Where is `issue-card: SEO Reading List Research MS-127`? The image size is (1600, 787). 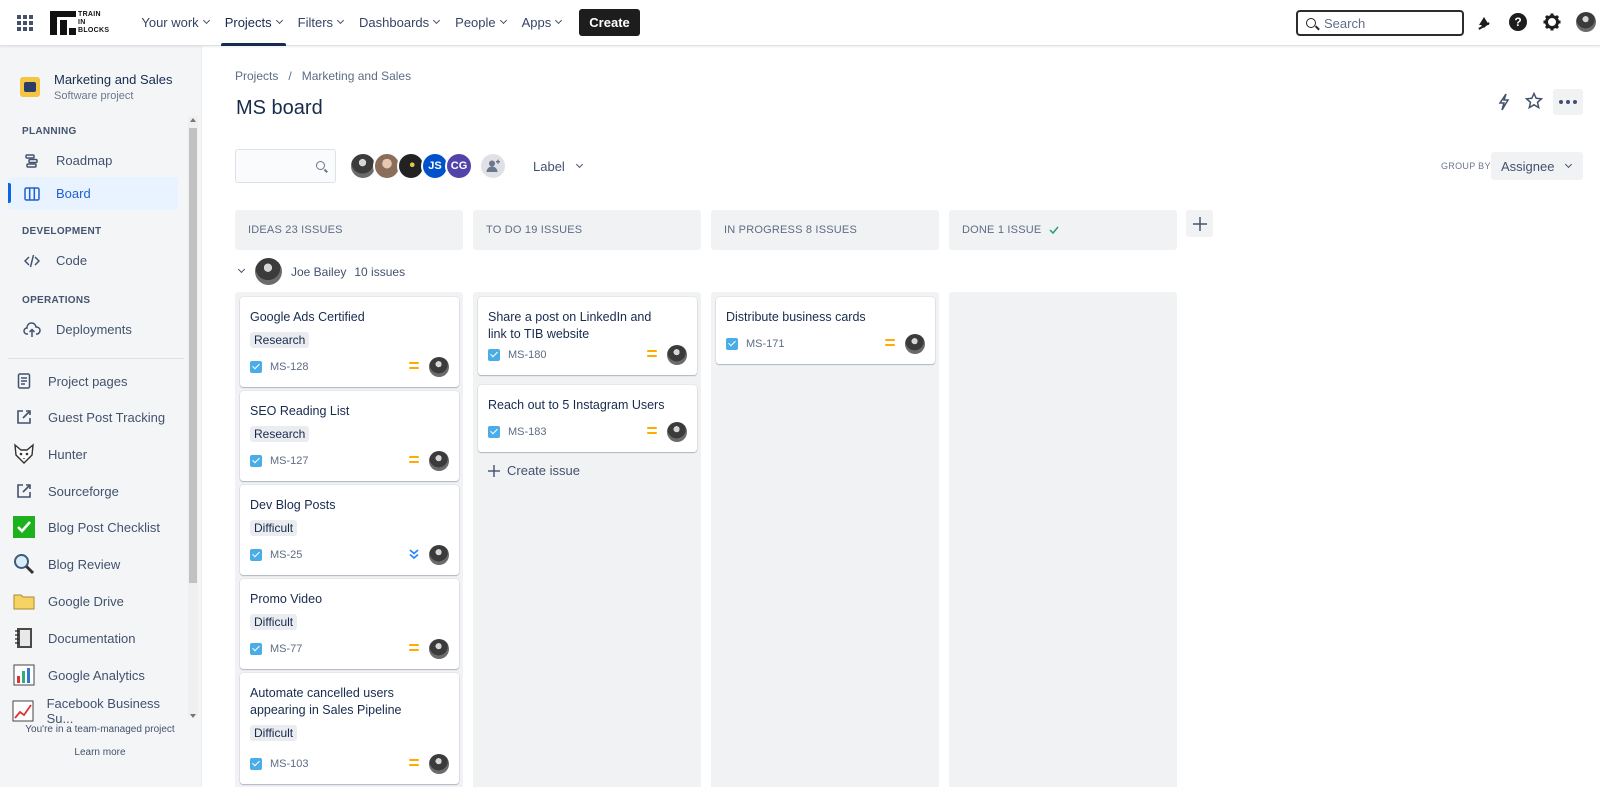 issue-card: SEO Reading List Research MS-127 is located at coordinates (349, 436).